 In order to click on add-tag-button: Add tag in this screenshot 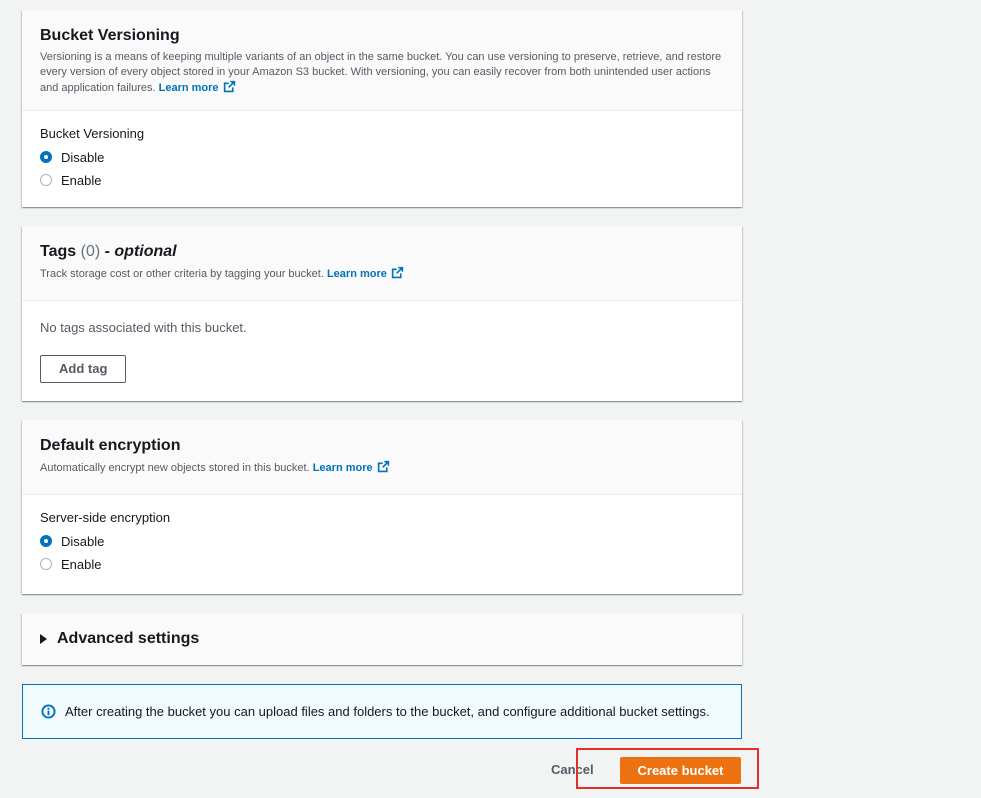, I will do `click(83, 369)`.